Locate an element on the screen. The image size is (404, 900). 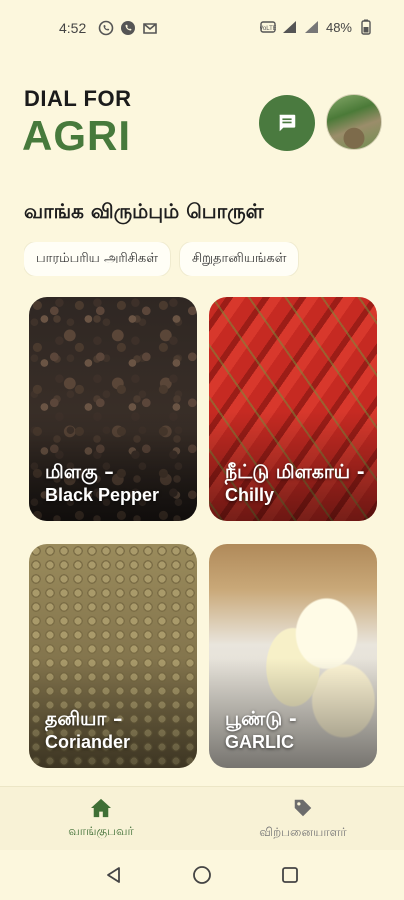
system-status-icons: VoLTE 48% is located at coordinates (317, 27).